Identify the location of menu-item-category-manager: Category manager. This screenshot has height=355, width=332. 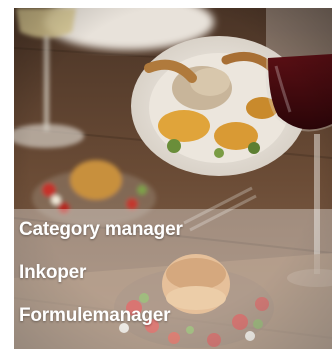
(101, 230).